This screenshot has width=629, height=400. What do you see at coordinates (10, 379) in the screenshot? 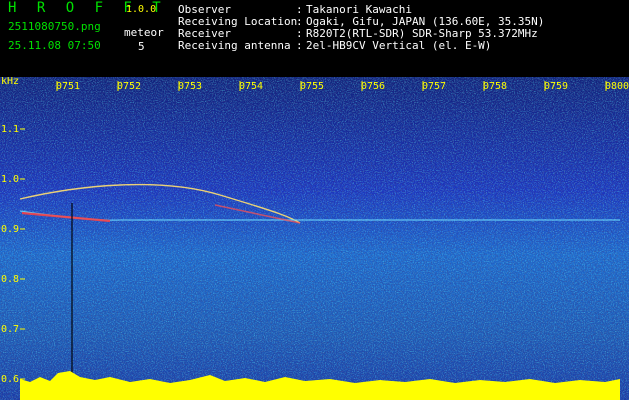
I see `y-tick-label: 0.6` at bounding box center [10, 379].